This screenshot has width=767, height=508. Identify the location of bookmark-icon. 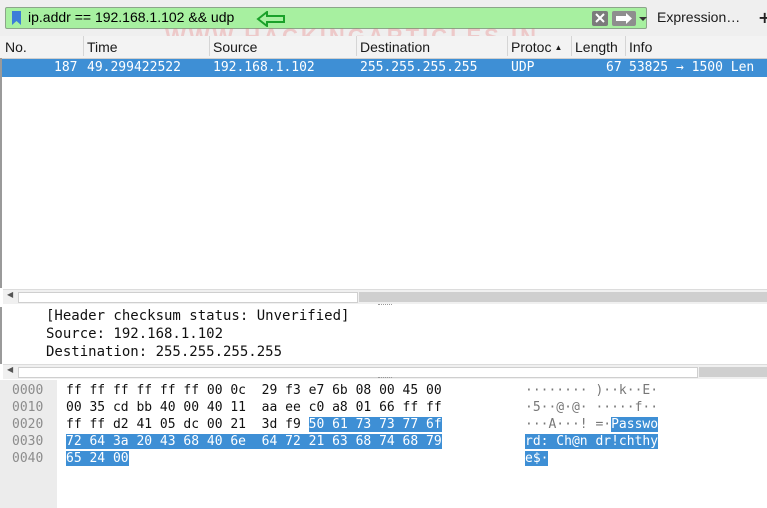
(16, 18).